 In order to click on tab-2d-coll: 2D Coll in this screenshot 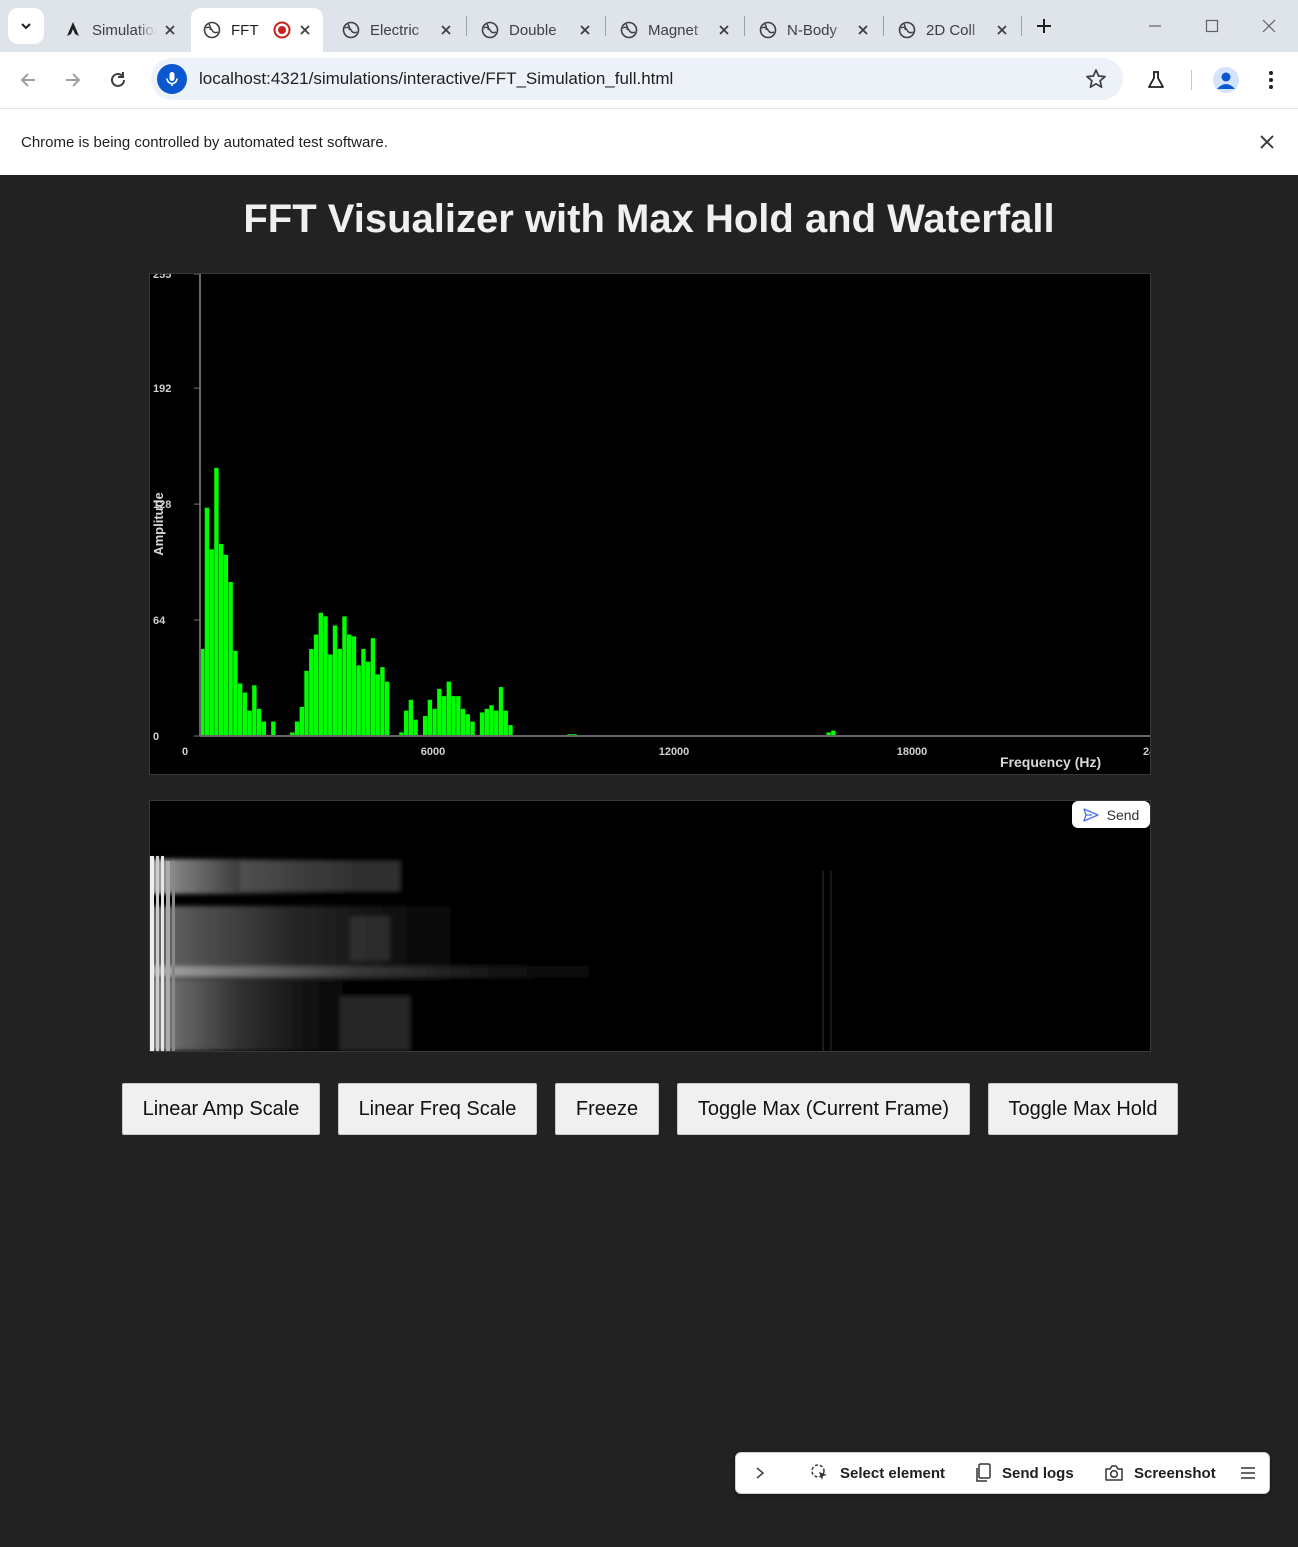, I will do `click(953, 30)`.